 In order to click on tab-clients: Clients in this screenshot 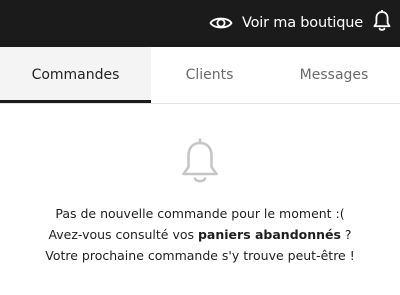, I will do `click(209, 75)`.